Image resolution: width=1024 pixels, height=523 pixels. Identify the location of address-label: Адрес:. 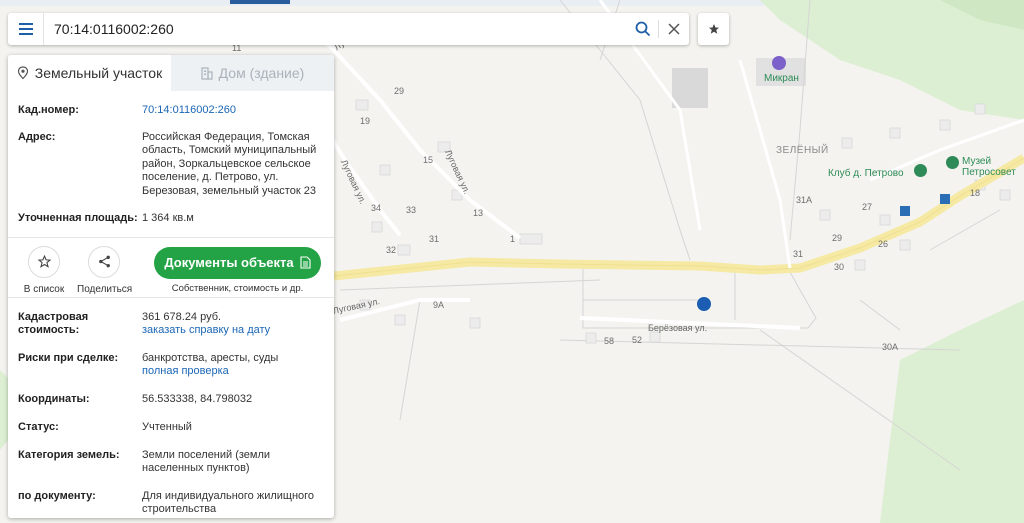
(37, 136).